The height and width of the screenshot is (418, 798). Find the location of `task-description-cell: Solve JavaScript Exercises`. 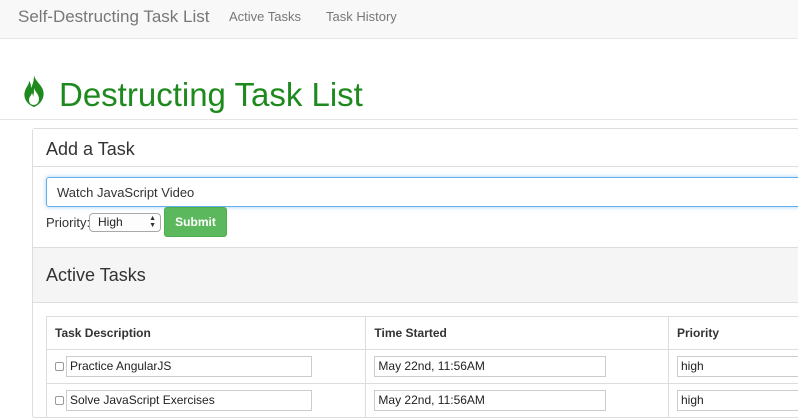

task-description-cell: Solve JavaScript Exercises is located at coordinates (206, 401).